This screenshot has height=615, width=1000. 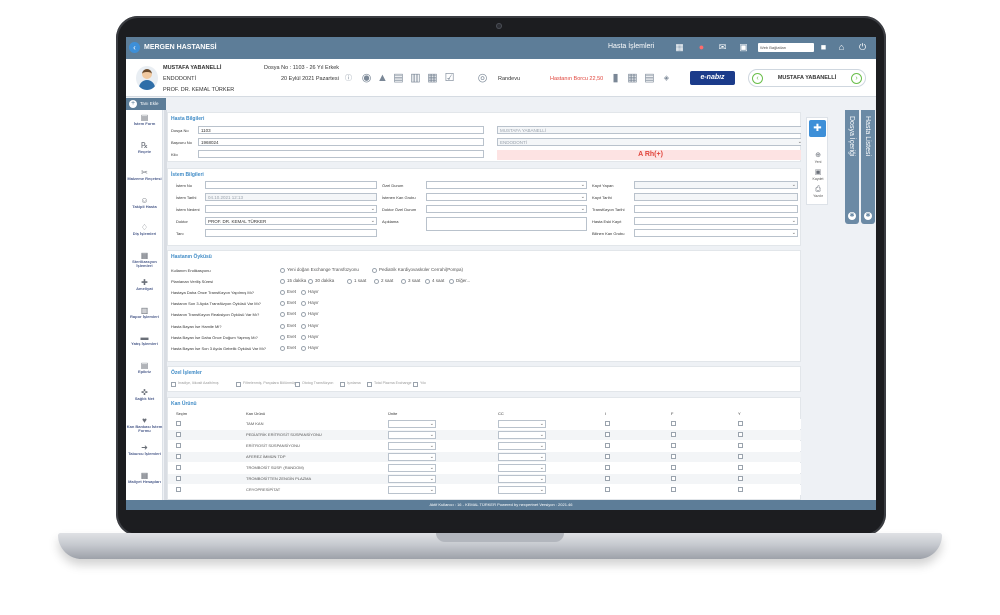 I want to click on request-field: PROF. DR. KEMAL TÜRKER ⌄, so click(x=291, y=221).